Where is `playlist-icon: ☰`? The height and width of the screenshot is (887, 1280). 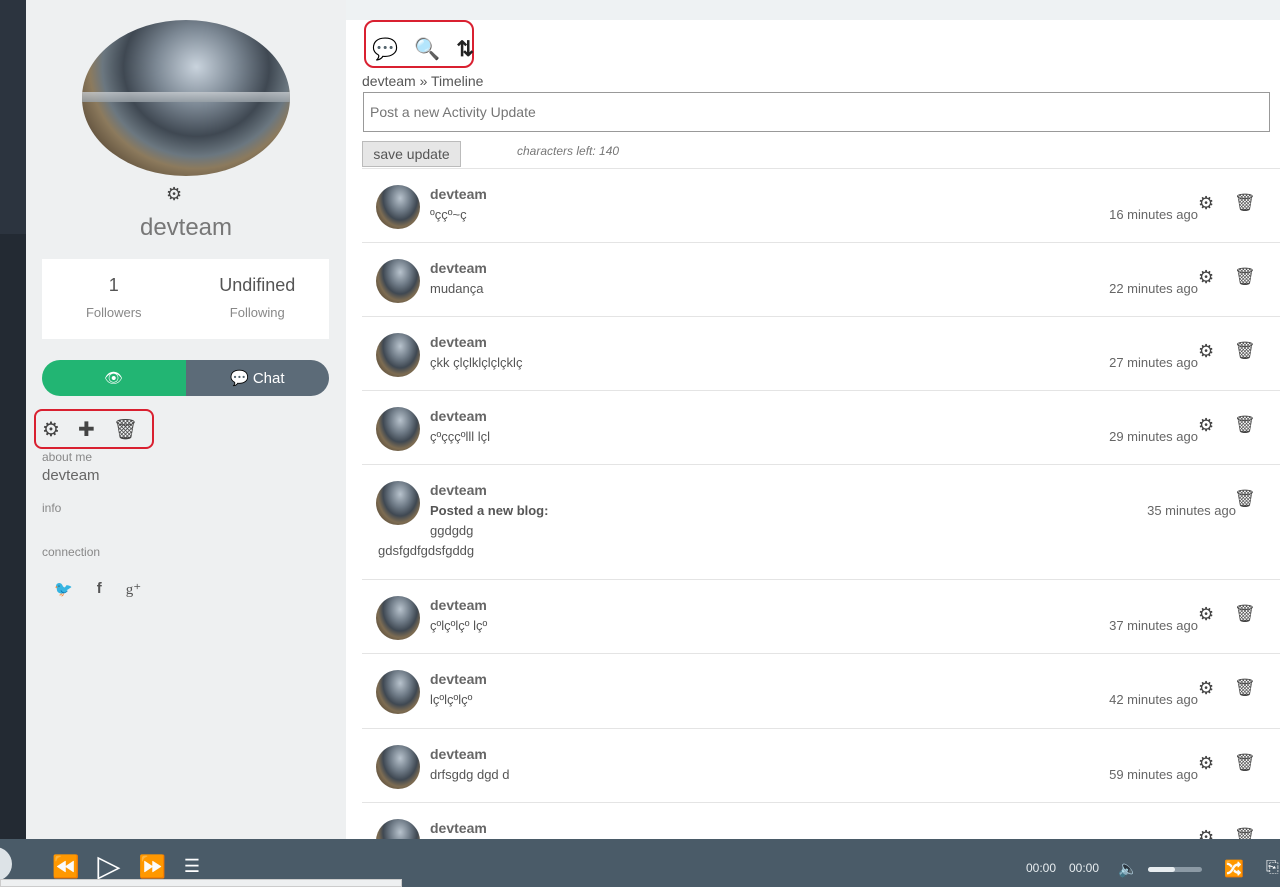
playlist-icon: ☰ is located at coordinates (192, 866).